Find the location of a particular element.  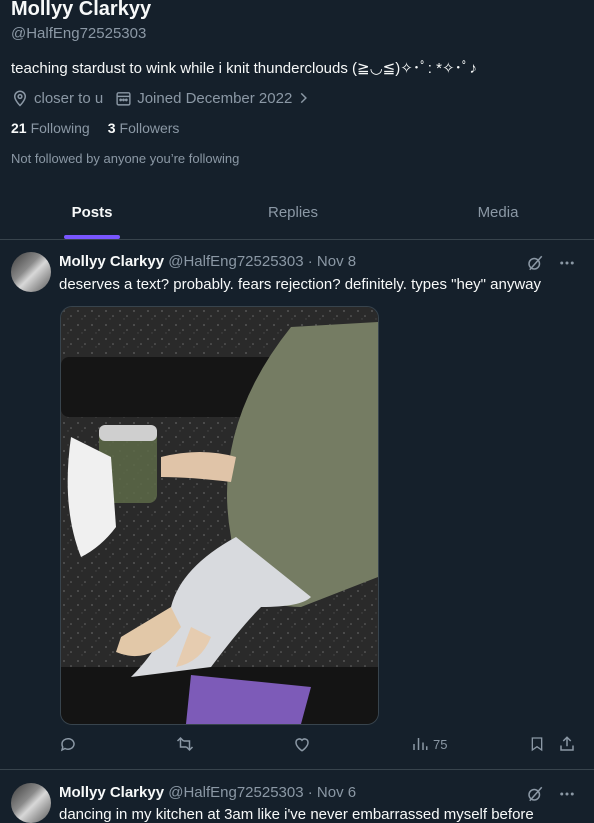

following-label: Following is located at coordinates (60, 128).